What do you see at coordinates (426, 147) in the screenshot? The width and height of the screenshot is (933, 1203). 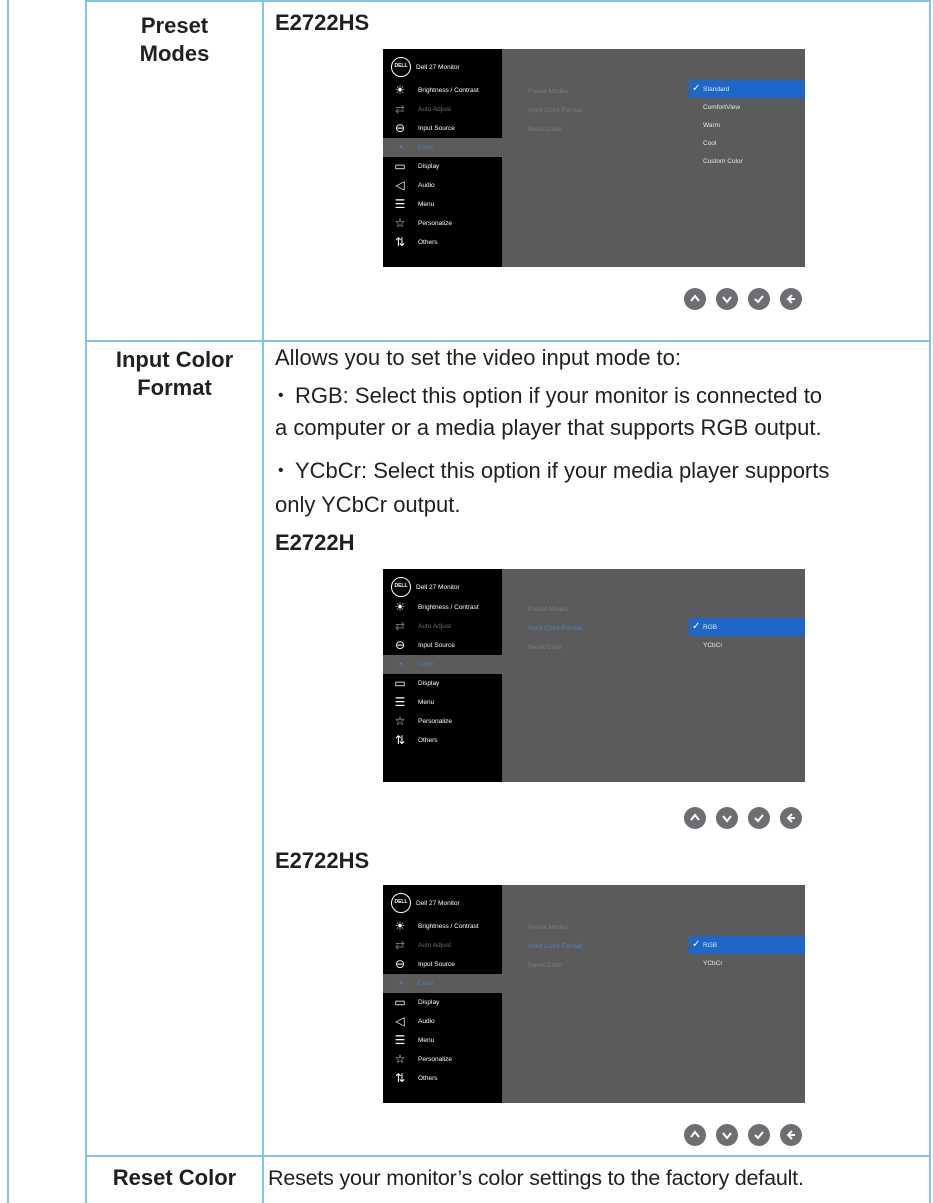 I see `osd-item-label: Color` at bounding box center [426, 147].